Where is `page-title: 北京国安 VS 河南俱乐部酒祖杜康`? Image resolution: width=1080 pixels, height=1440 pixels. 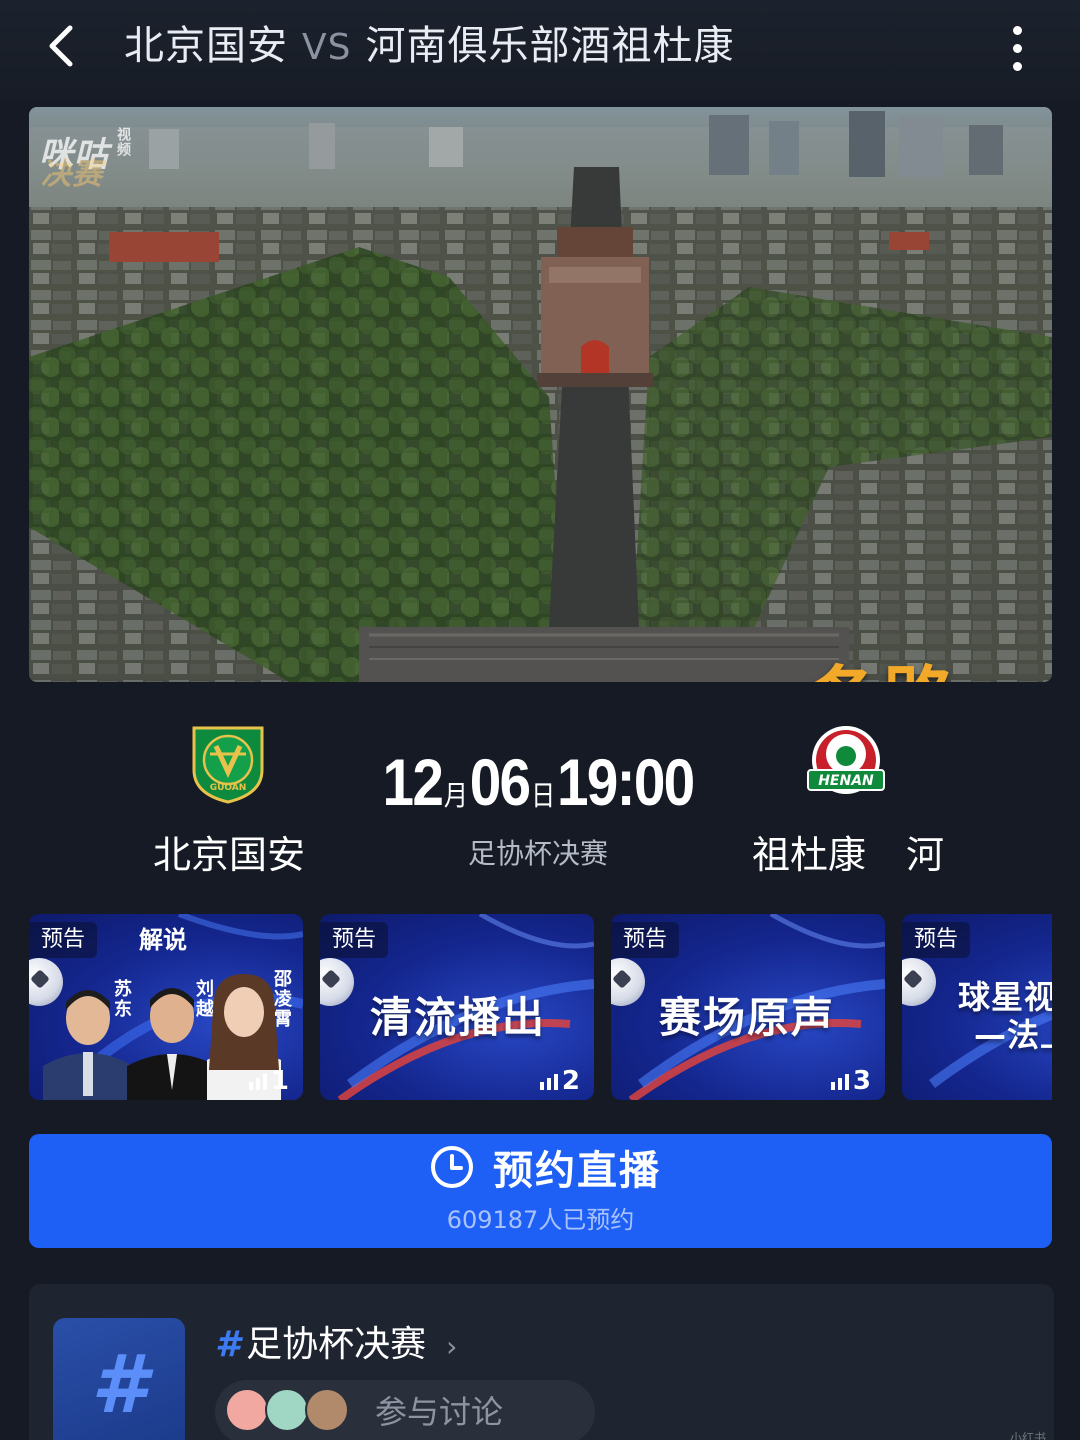
page-title: 北京国安 VS 河南俱乐部酒祖杜康 is located at coordinates (429, 46).